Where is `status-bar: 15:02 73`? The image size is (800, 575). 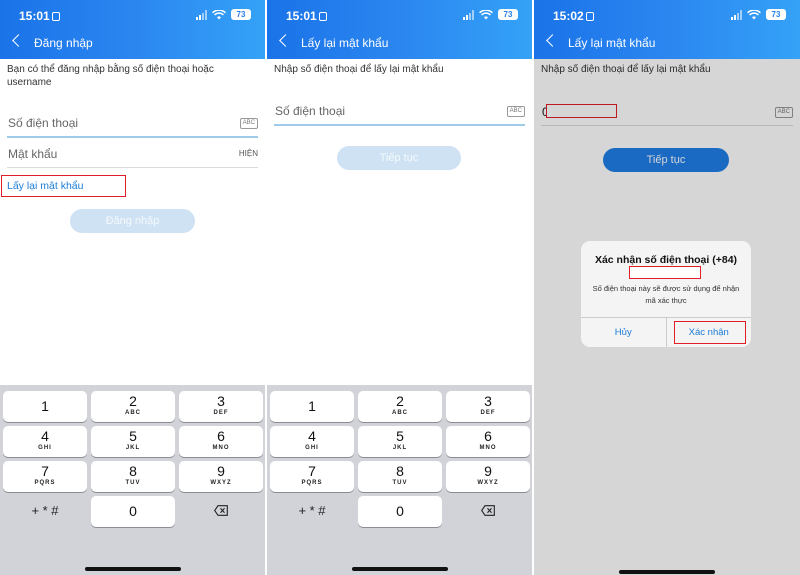
status-bar: 15:02 73 is located at coordinates (669, 16).